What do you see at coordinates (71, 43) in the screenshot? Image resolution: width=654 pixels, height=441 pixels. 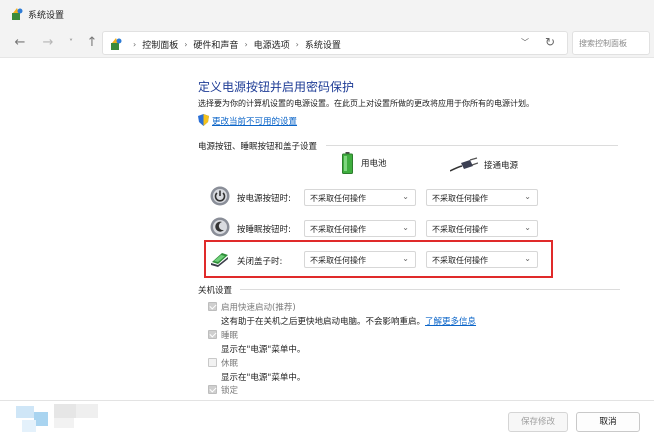 I see `recent-locations-chevron-icon: ˅` at bounding box center [71, 43].